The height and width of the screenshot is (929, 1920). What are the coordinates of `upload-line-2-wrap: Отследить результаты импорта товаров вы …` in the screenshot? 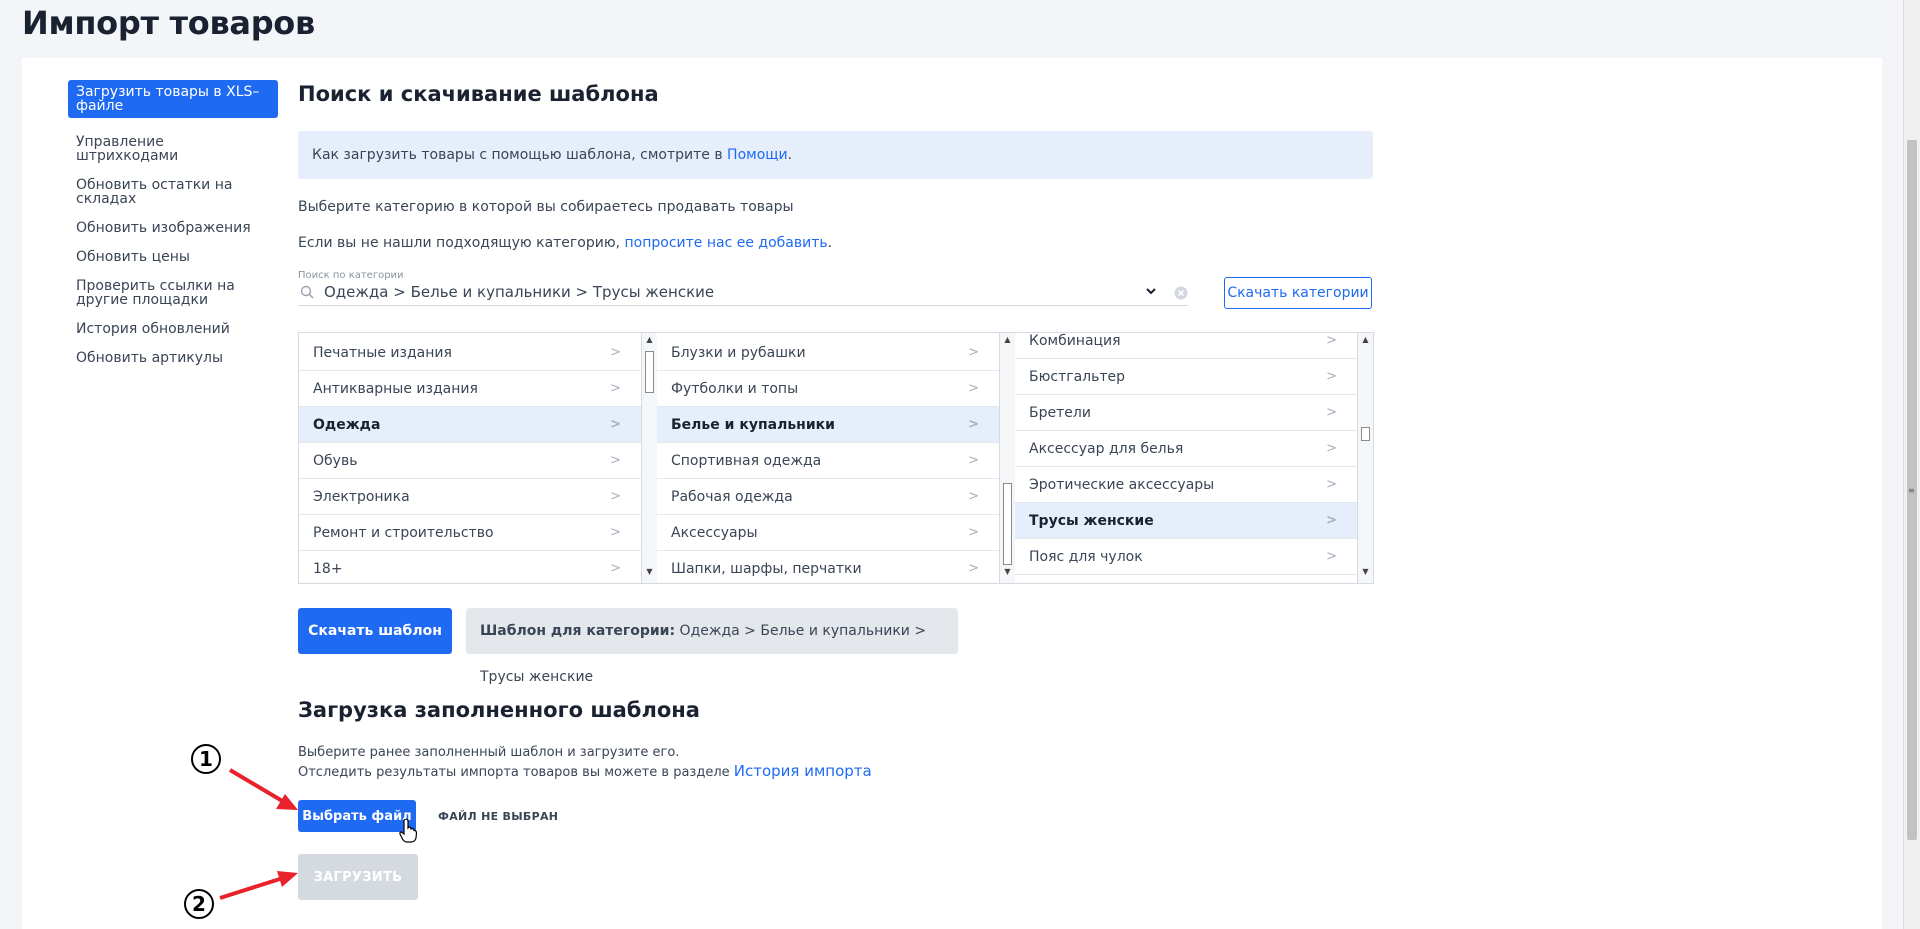 It's located at (585, 771).